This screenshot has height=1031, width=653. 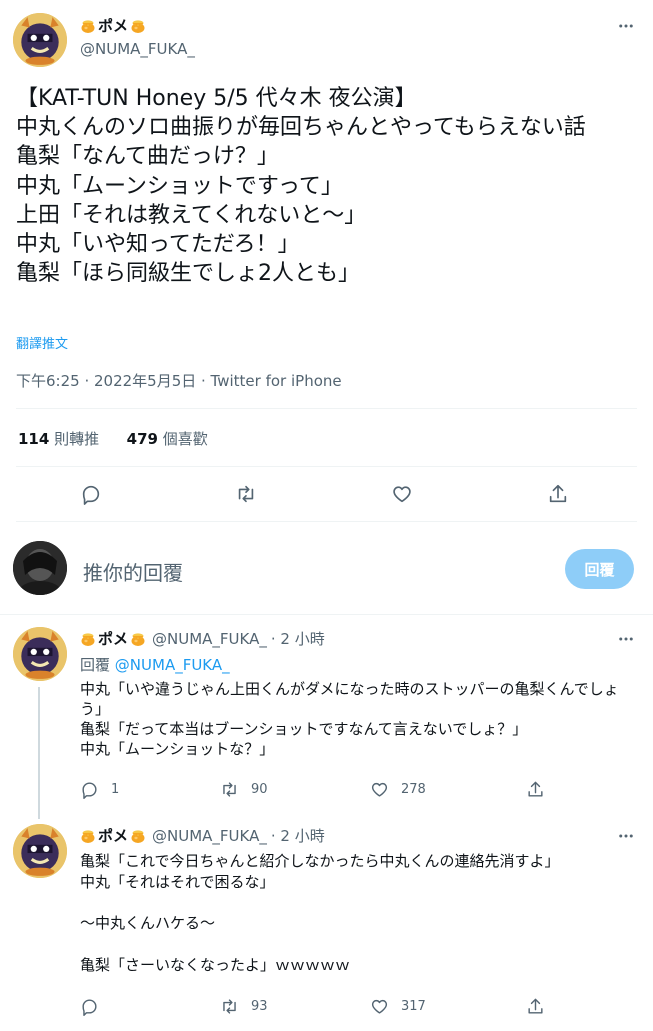 I want to click on like-button, so click(x=402, y=494).